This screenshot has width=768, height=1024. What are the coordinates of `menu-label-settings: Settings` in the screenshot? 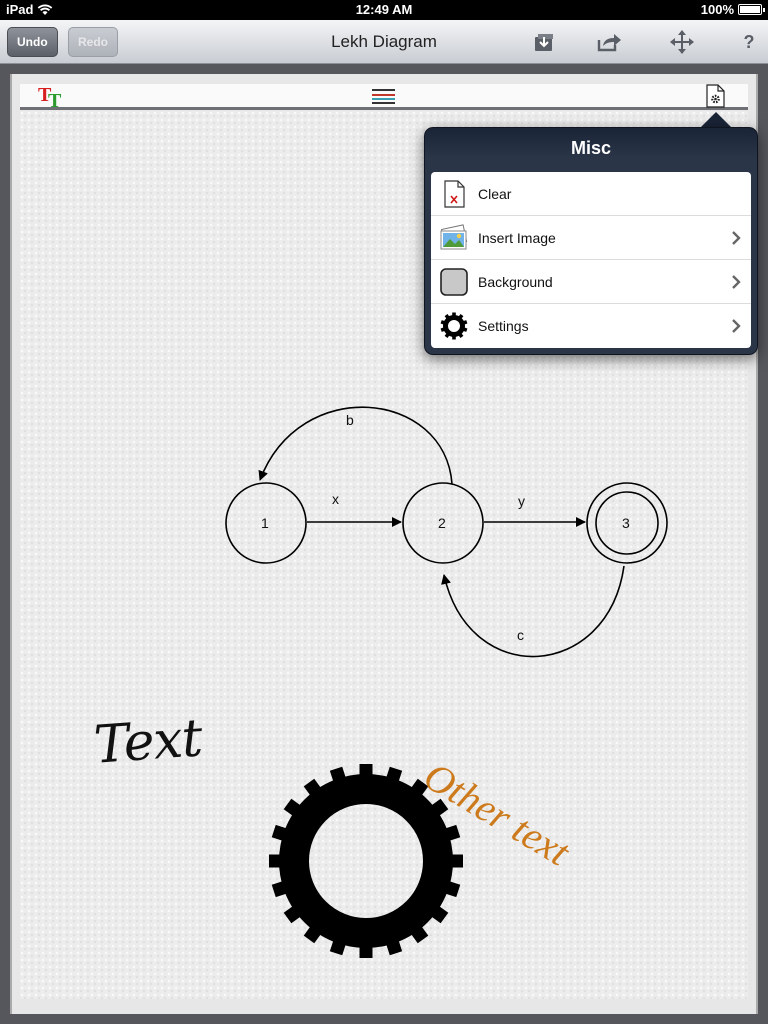 It's located at (503, 326).